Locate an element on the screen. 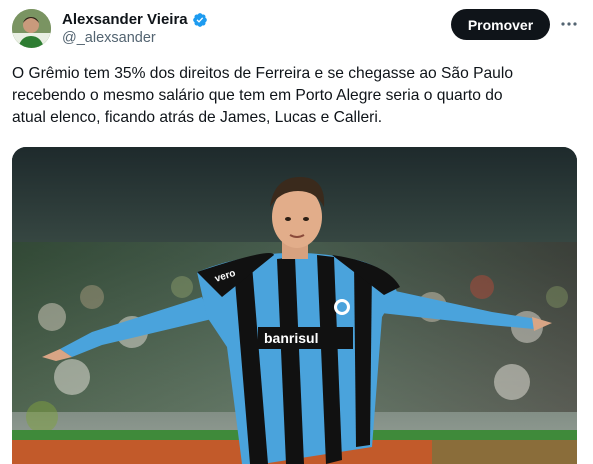 This screenshot has width=593, height=464. author-name: Alexsander Vieira is located at coordinates (125, 19).